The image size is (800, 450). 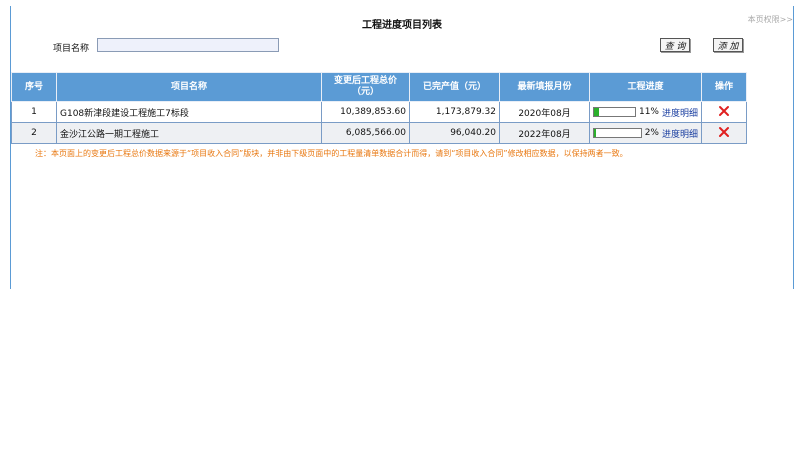 I want to click on column-header-progress: 工程进度, so click(x=645, y=87).